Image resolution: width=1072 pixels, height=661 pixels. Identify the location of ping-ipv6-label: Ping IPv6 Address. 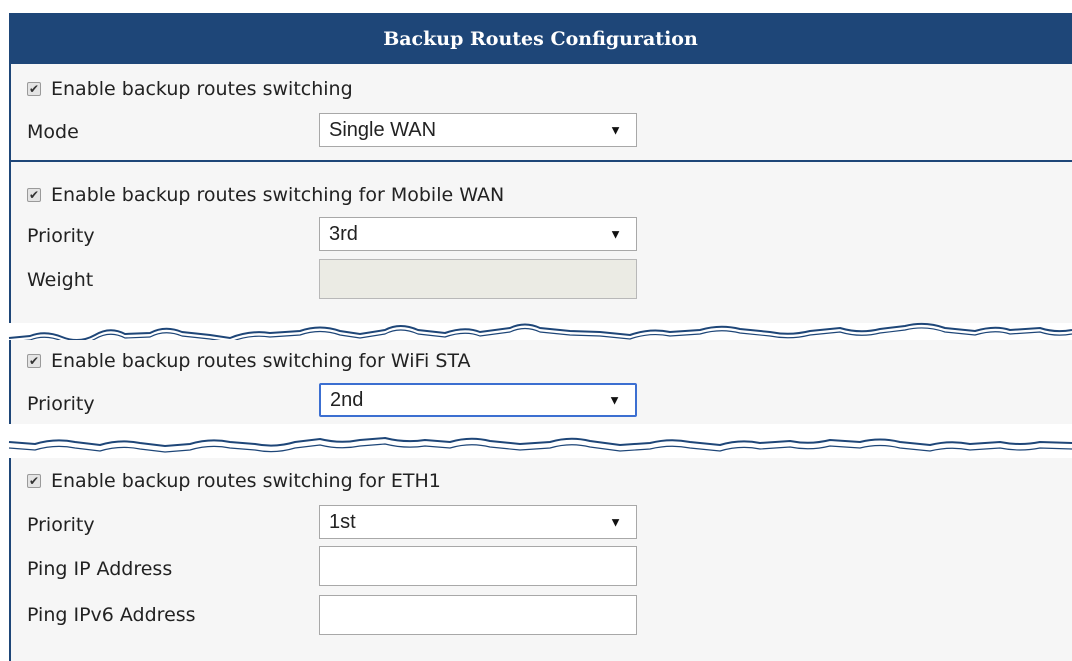
(111, 615).